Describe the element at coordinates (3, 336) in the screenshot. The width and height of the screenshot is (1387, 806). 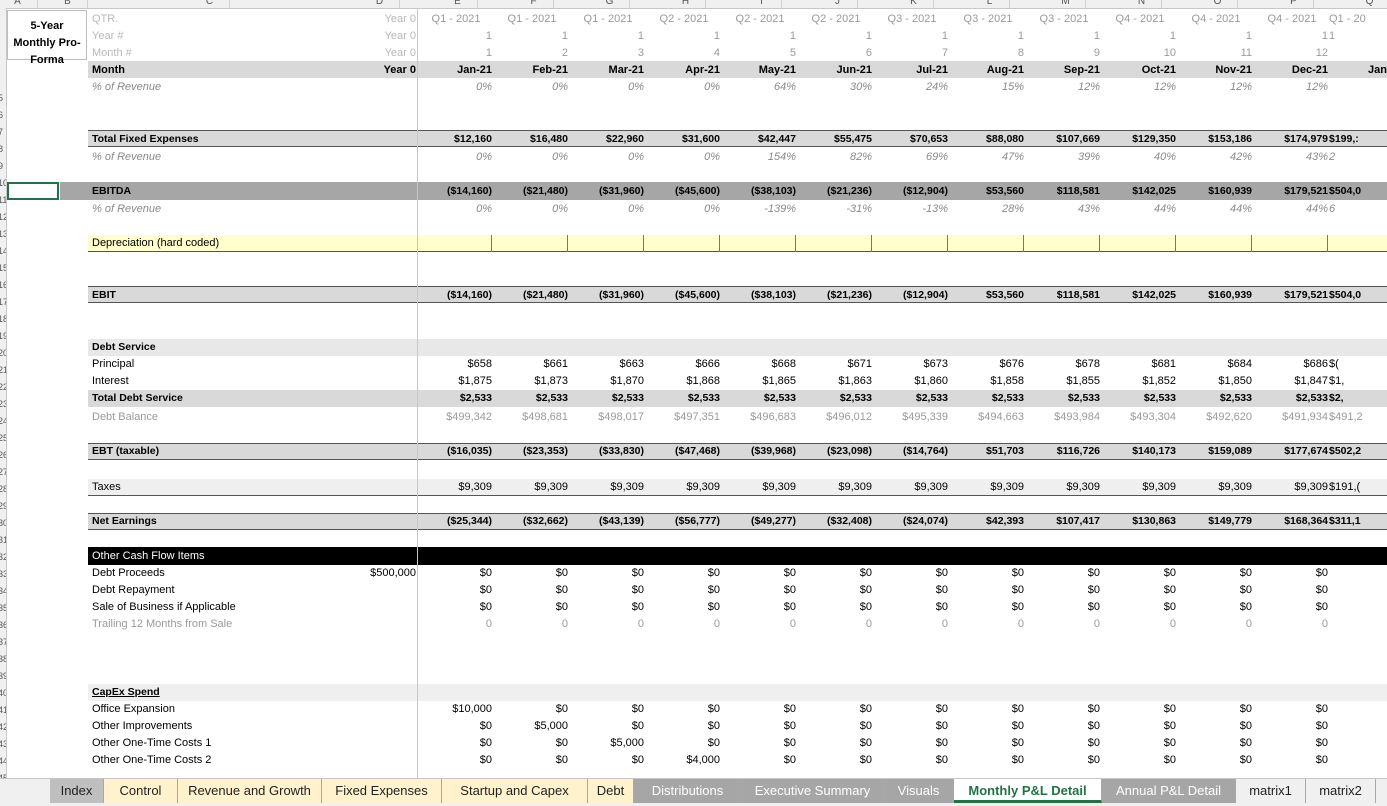
I see `row-header: 19` at that location.